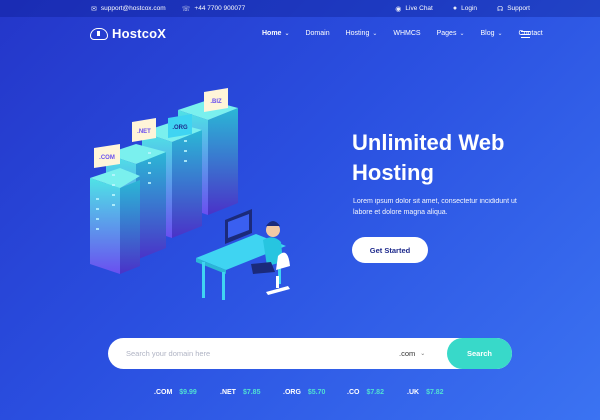  I want to click on desk-with-person, so click(243, 254).